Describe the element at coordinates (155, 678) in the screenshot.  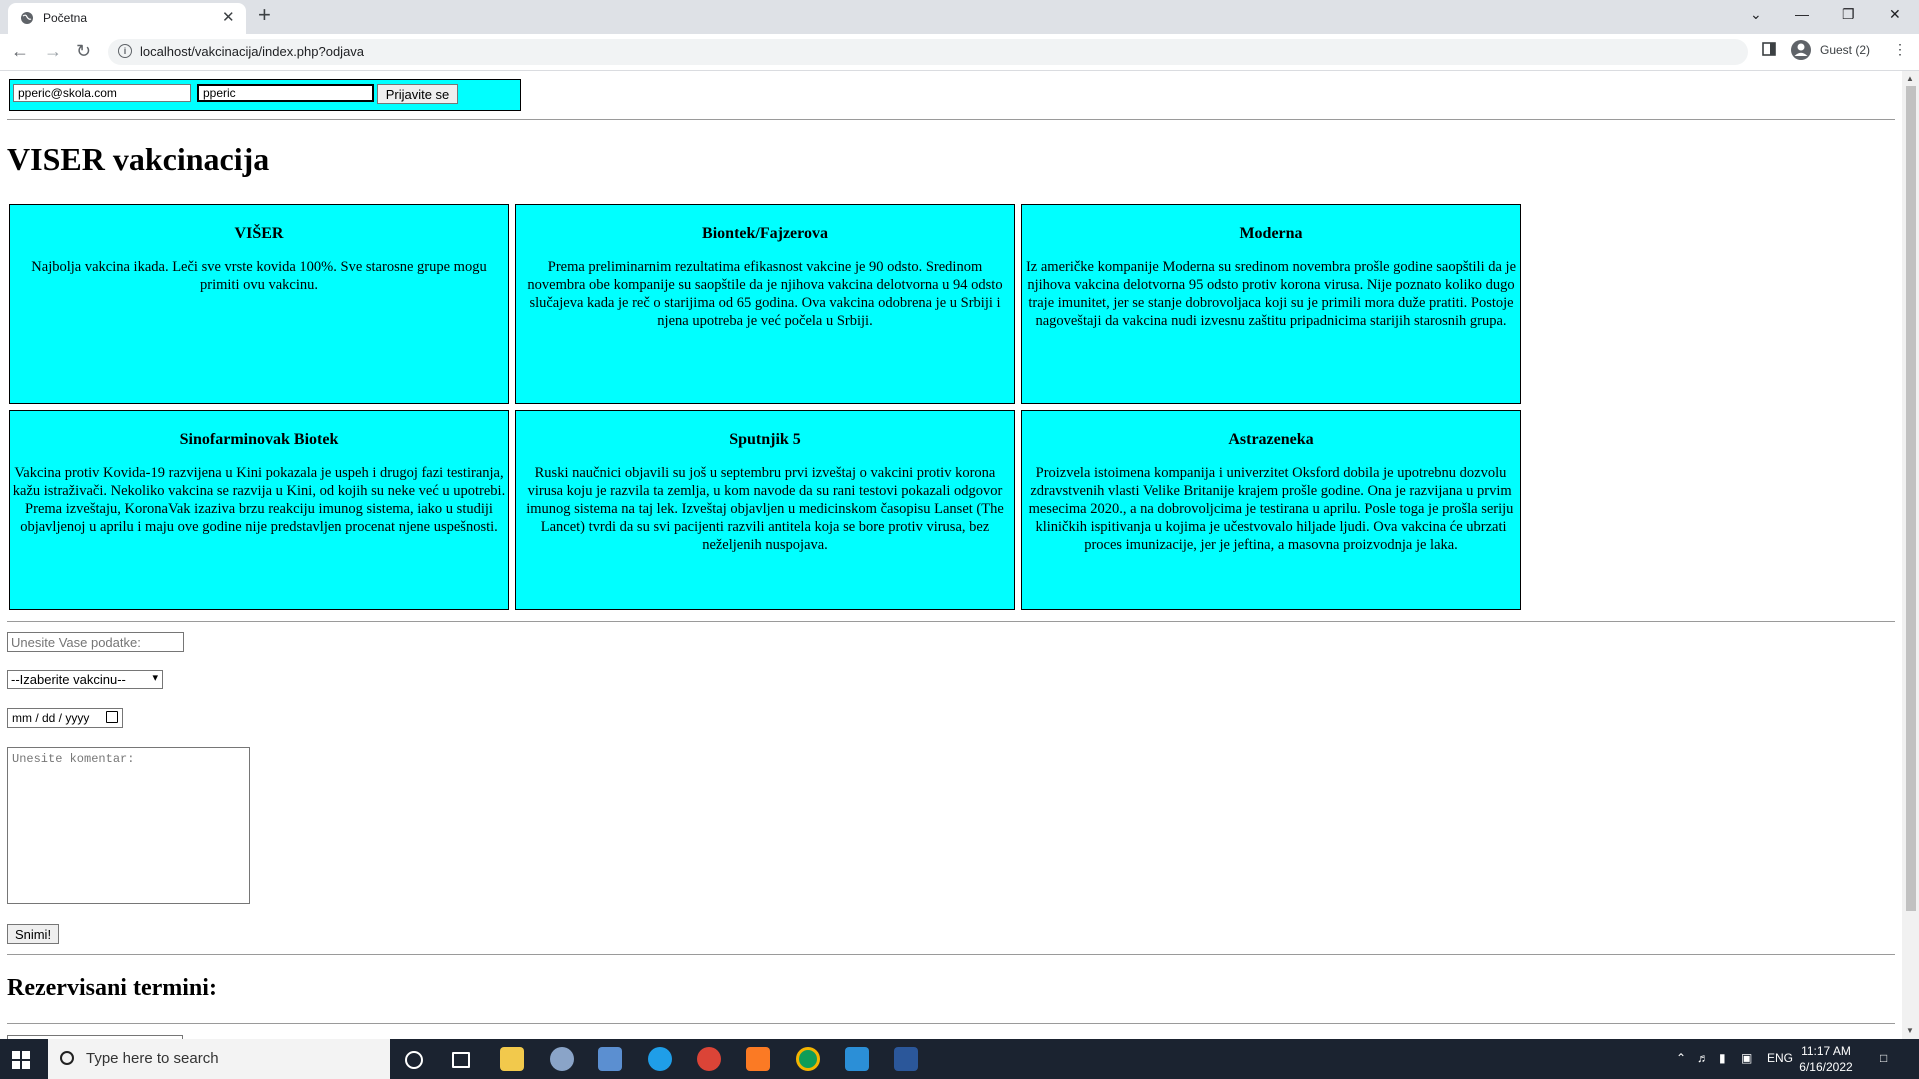
I see `chevron-down-icon: ▾` at that location.